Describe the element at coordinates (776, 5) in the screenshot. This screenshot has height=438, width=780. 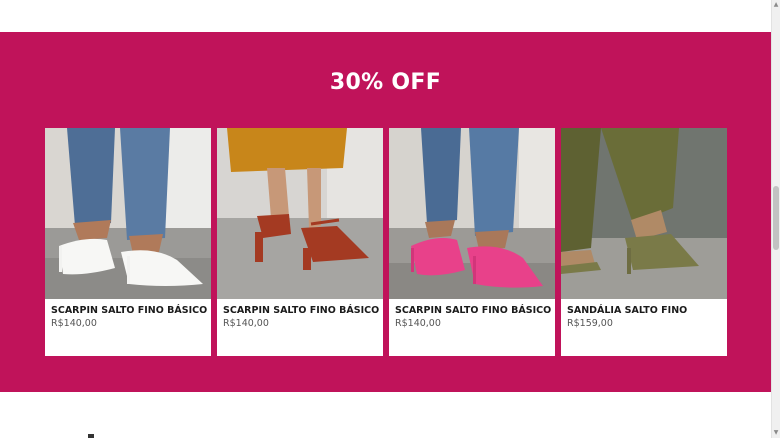
I see `scroll-up-icon: ▲` at that location.